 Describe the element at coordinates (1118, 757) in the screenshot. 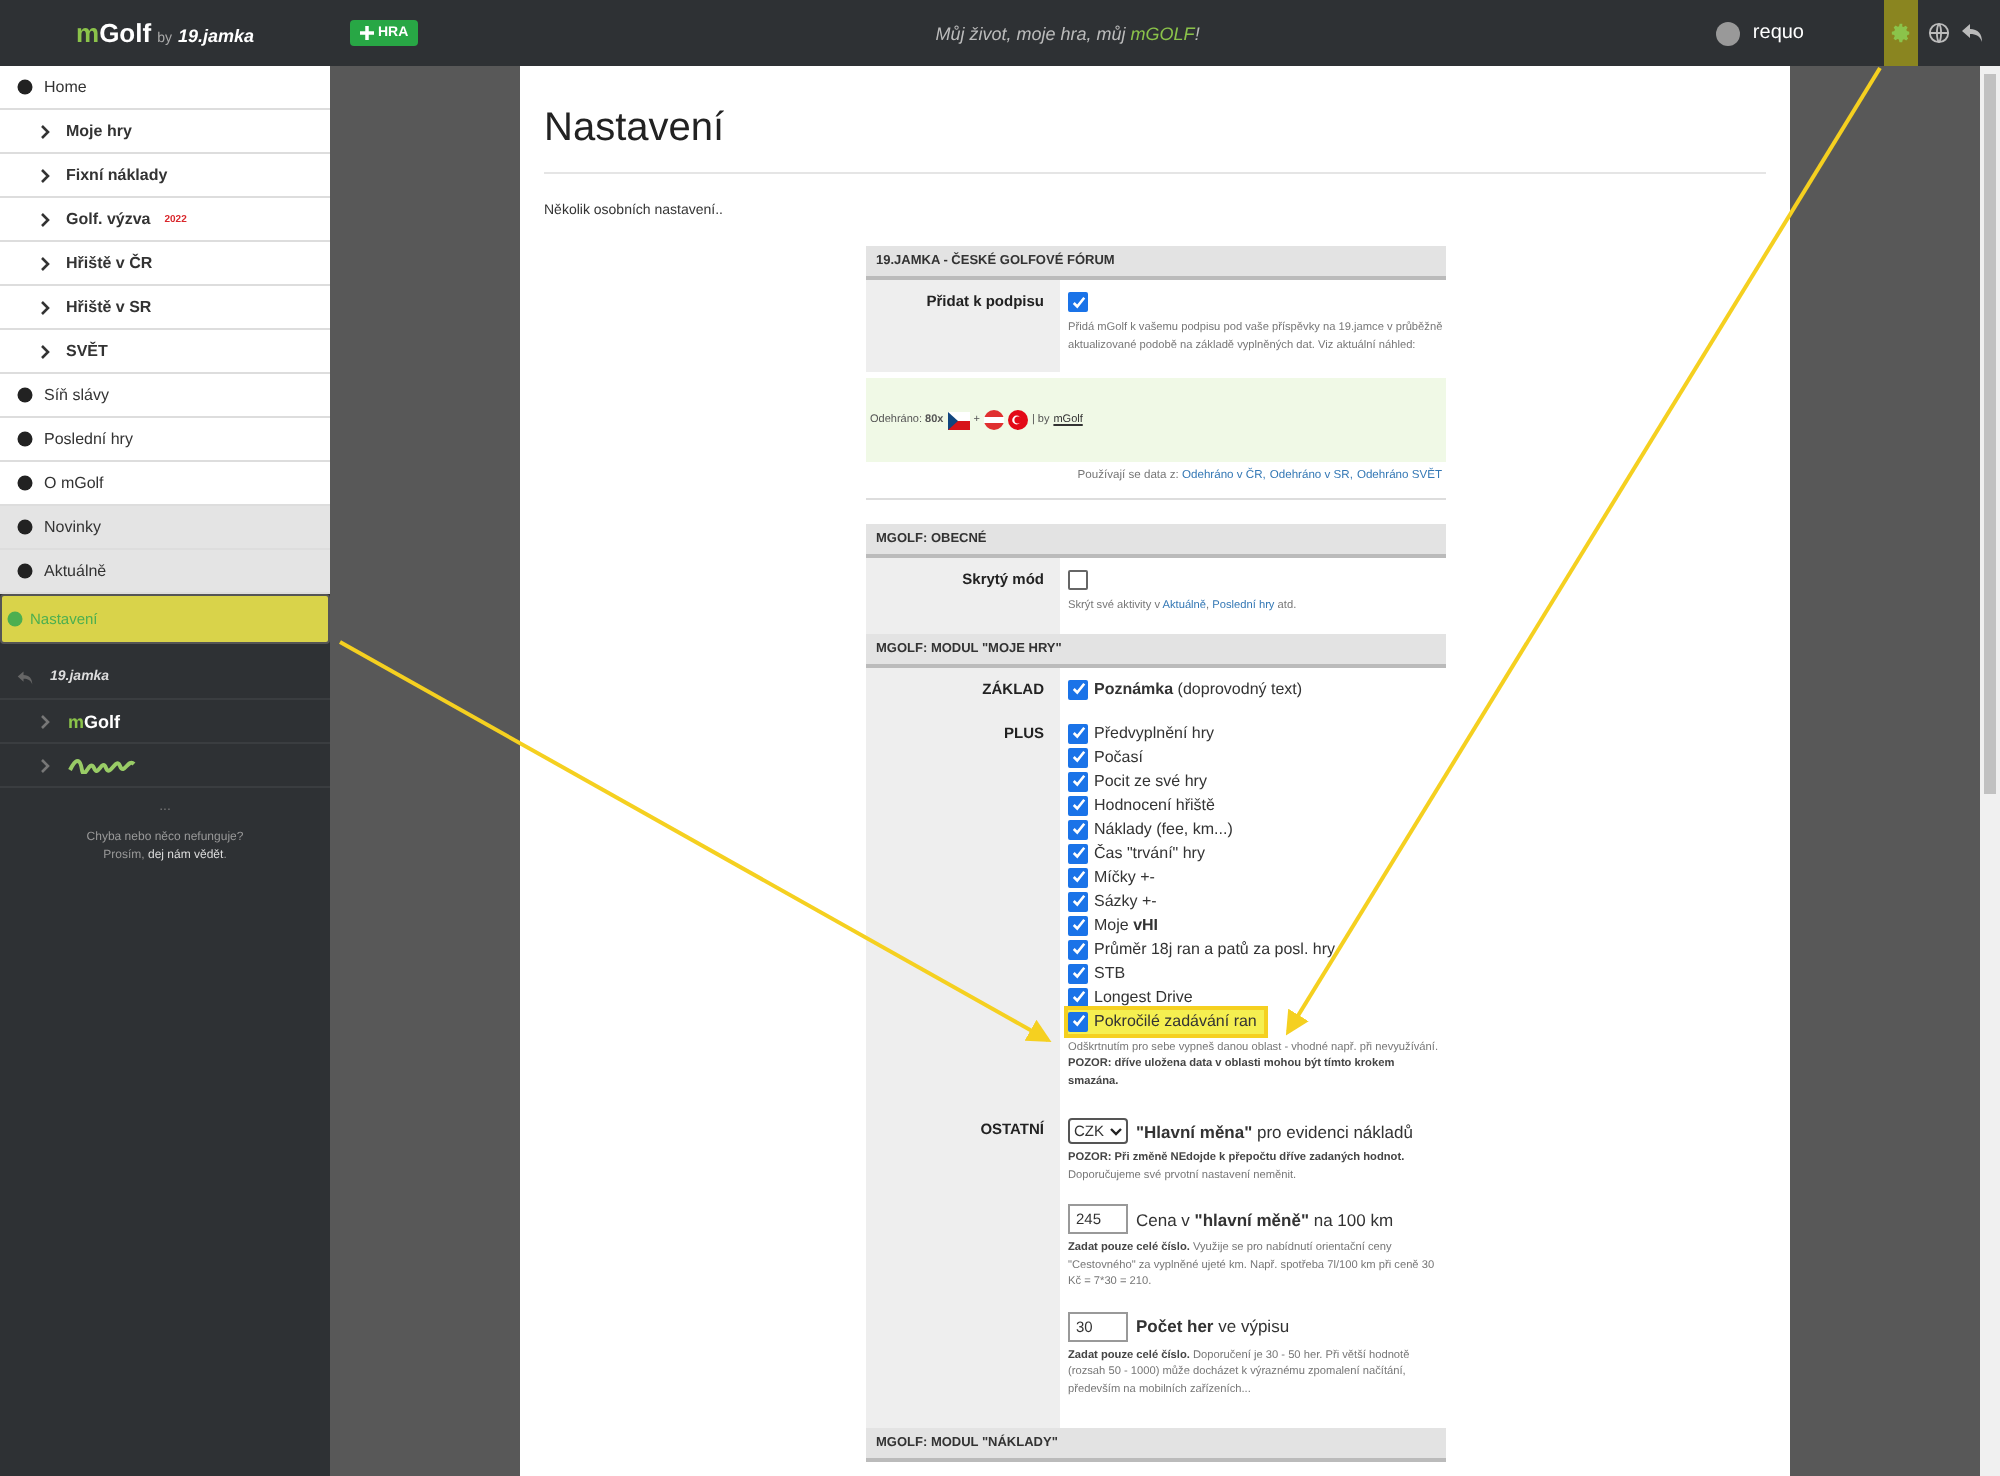

I see `option-label: Počasí` at that location.